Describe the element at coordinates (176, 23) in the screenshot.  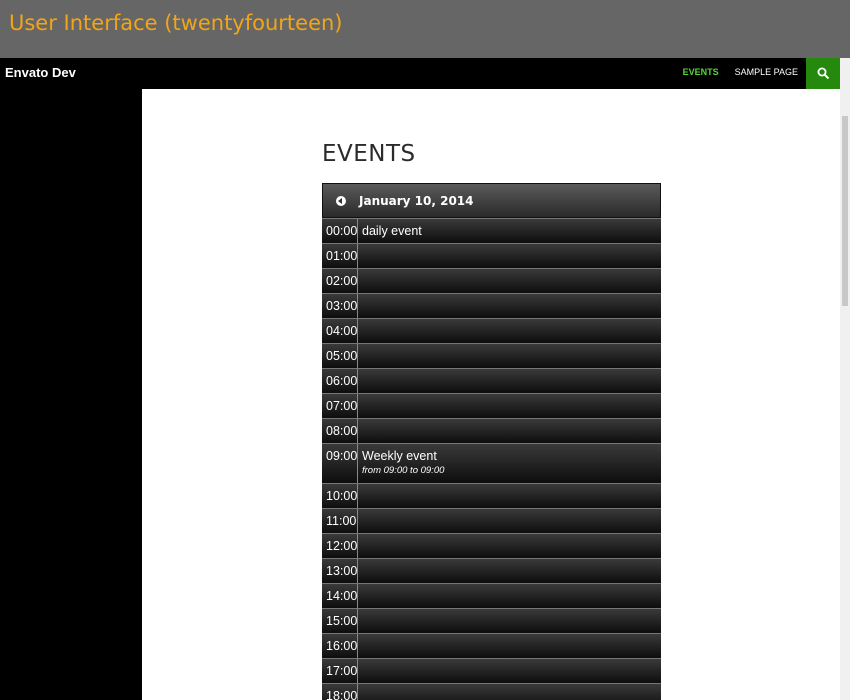
I see `window-title: User Interface (twentyfourteen)` at that location.